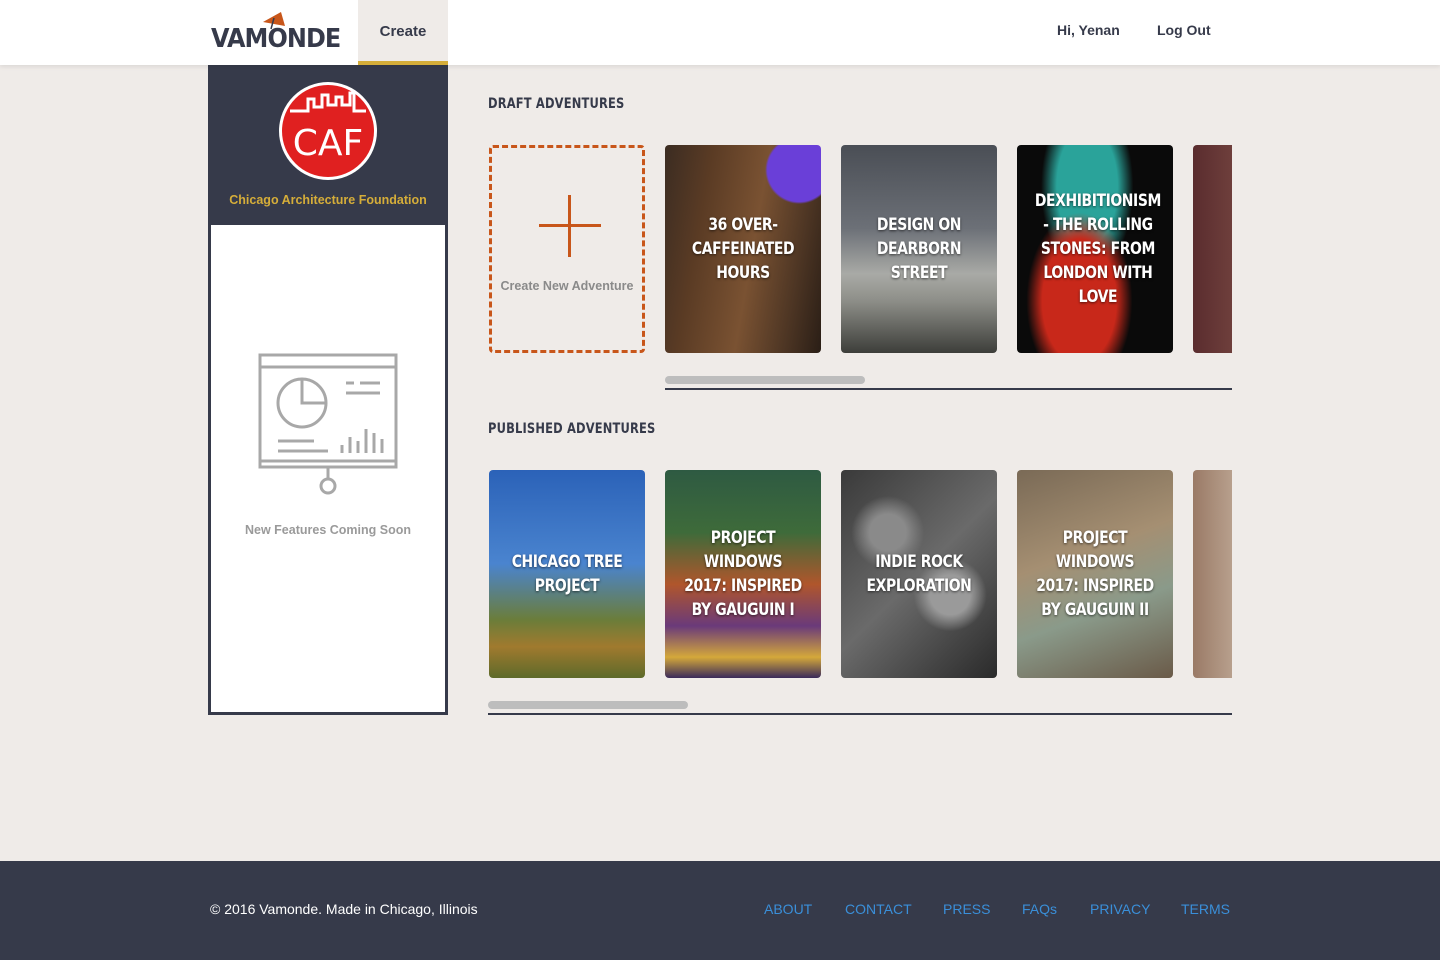 The height and width of the screenshot is (960, 1440). What do you see at coordinates (720, 32) in the screenshot?
I see `top-navigation-bar: VAMONDE Create Hi, Yenan Log Out` at bounding box center [720, 32].